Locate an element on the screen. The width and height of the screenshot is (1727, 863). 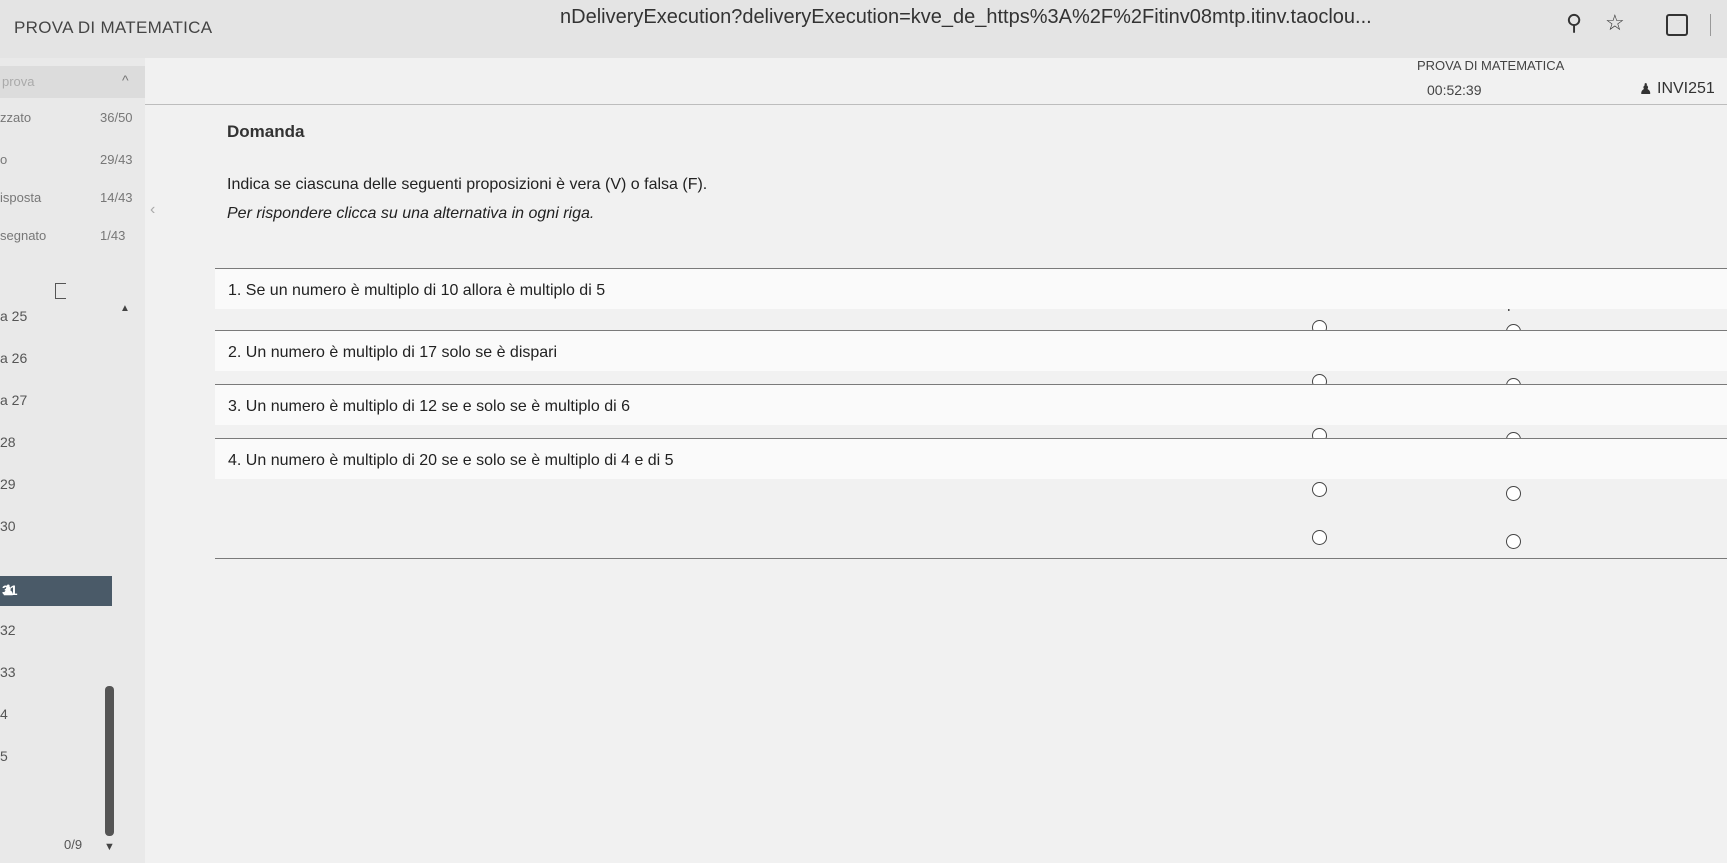
flag-icon is located at coordinates (60, 291).